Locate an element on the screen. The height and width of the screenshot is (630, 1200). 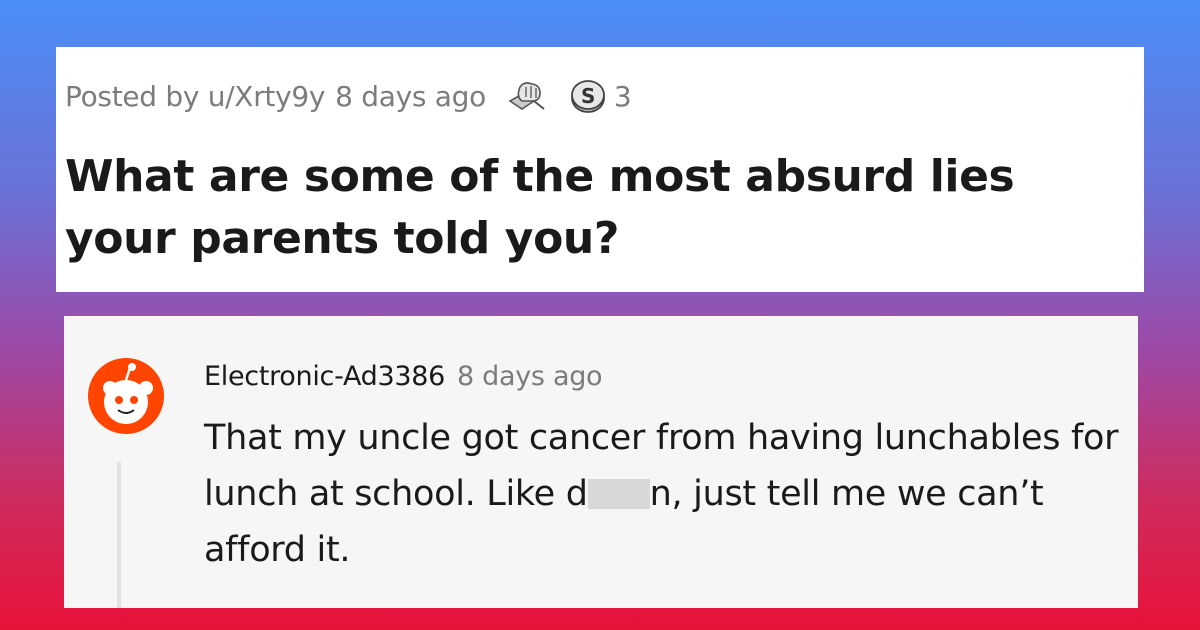
comment-meta: Electronic-Ad3386 8 days ago is located at coordinates (403, 376).